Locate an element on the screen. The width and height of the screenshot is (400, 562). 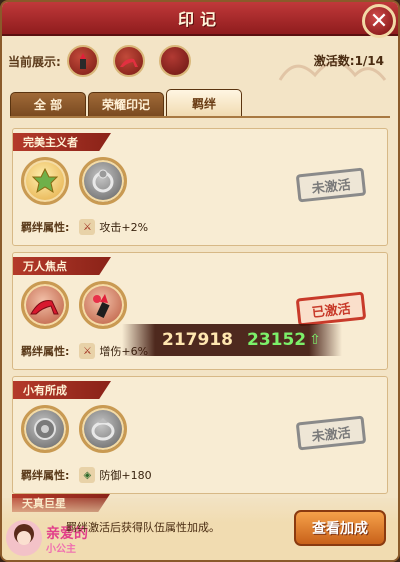
svg-text: 小公主 is located at coordinates (60, 548).